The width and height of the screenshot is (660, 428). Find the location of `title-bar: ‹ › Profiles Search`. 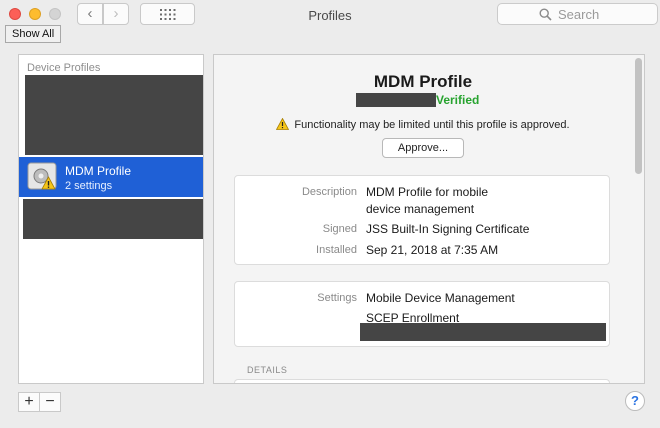

title-bar: ‹ › Profiles Search is located at coordinates (330, 15).